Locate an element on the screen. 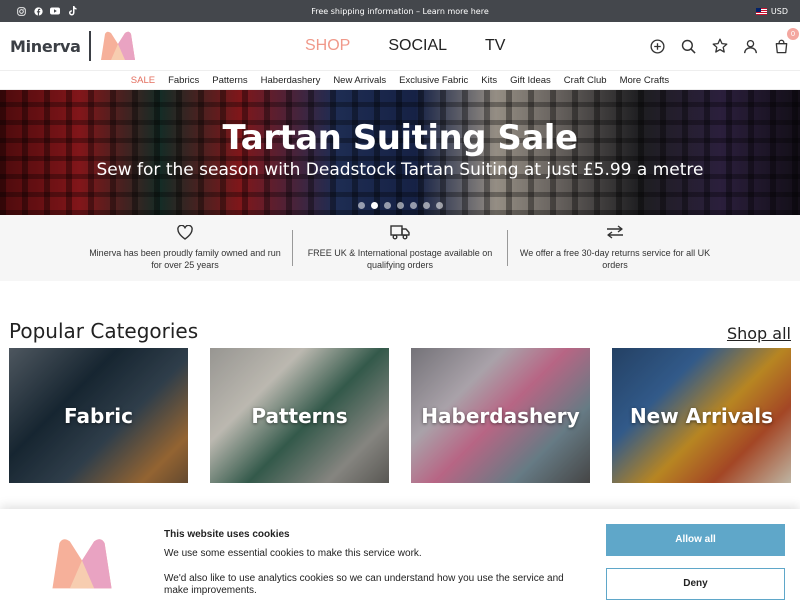 This screenshot has width=800, height=600. category-label: Haberdashery is located at coordinates (500, 415).